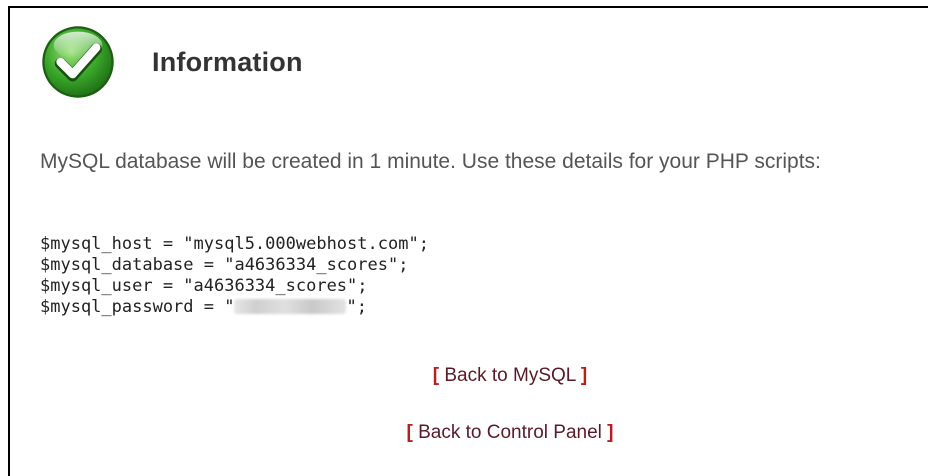  Describe the element at coordinates (137, 307) in the screenshot. I see `password-prefix: $mysql_password = "` at that location.